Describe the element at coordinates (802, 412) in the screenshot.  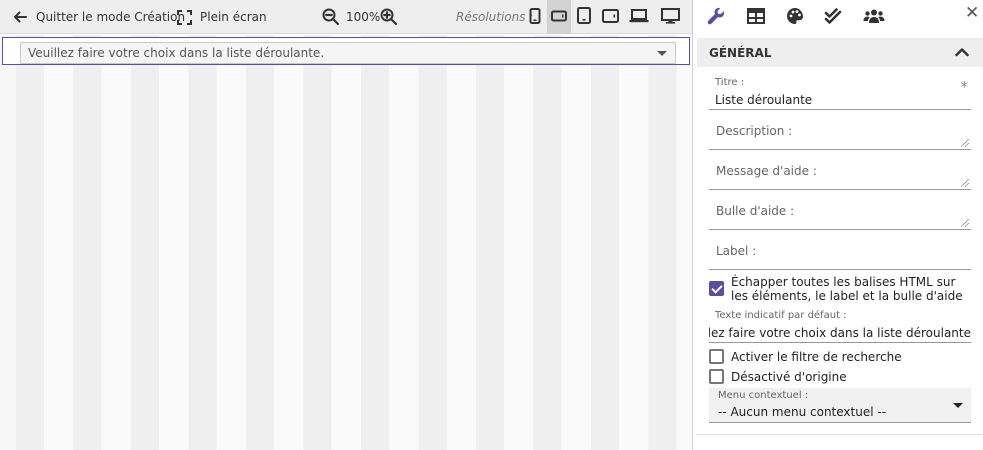
I see `context-menu-value: -- Aucun menu contextuel --` at that location.